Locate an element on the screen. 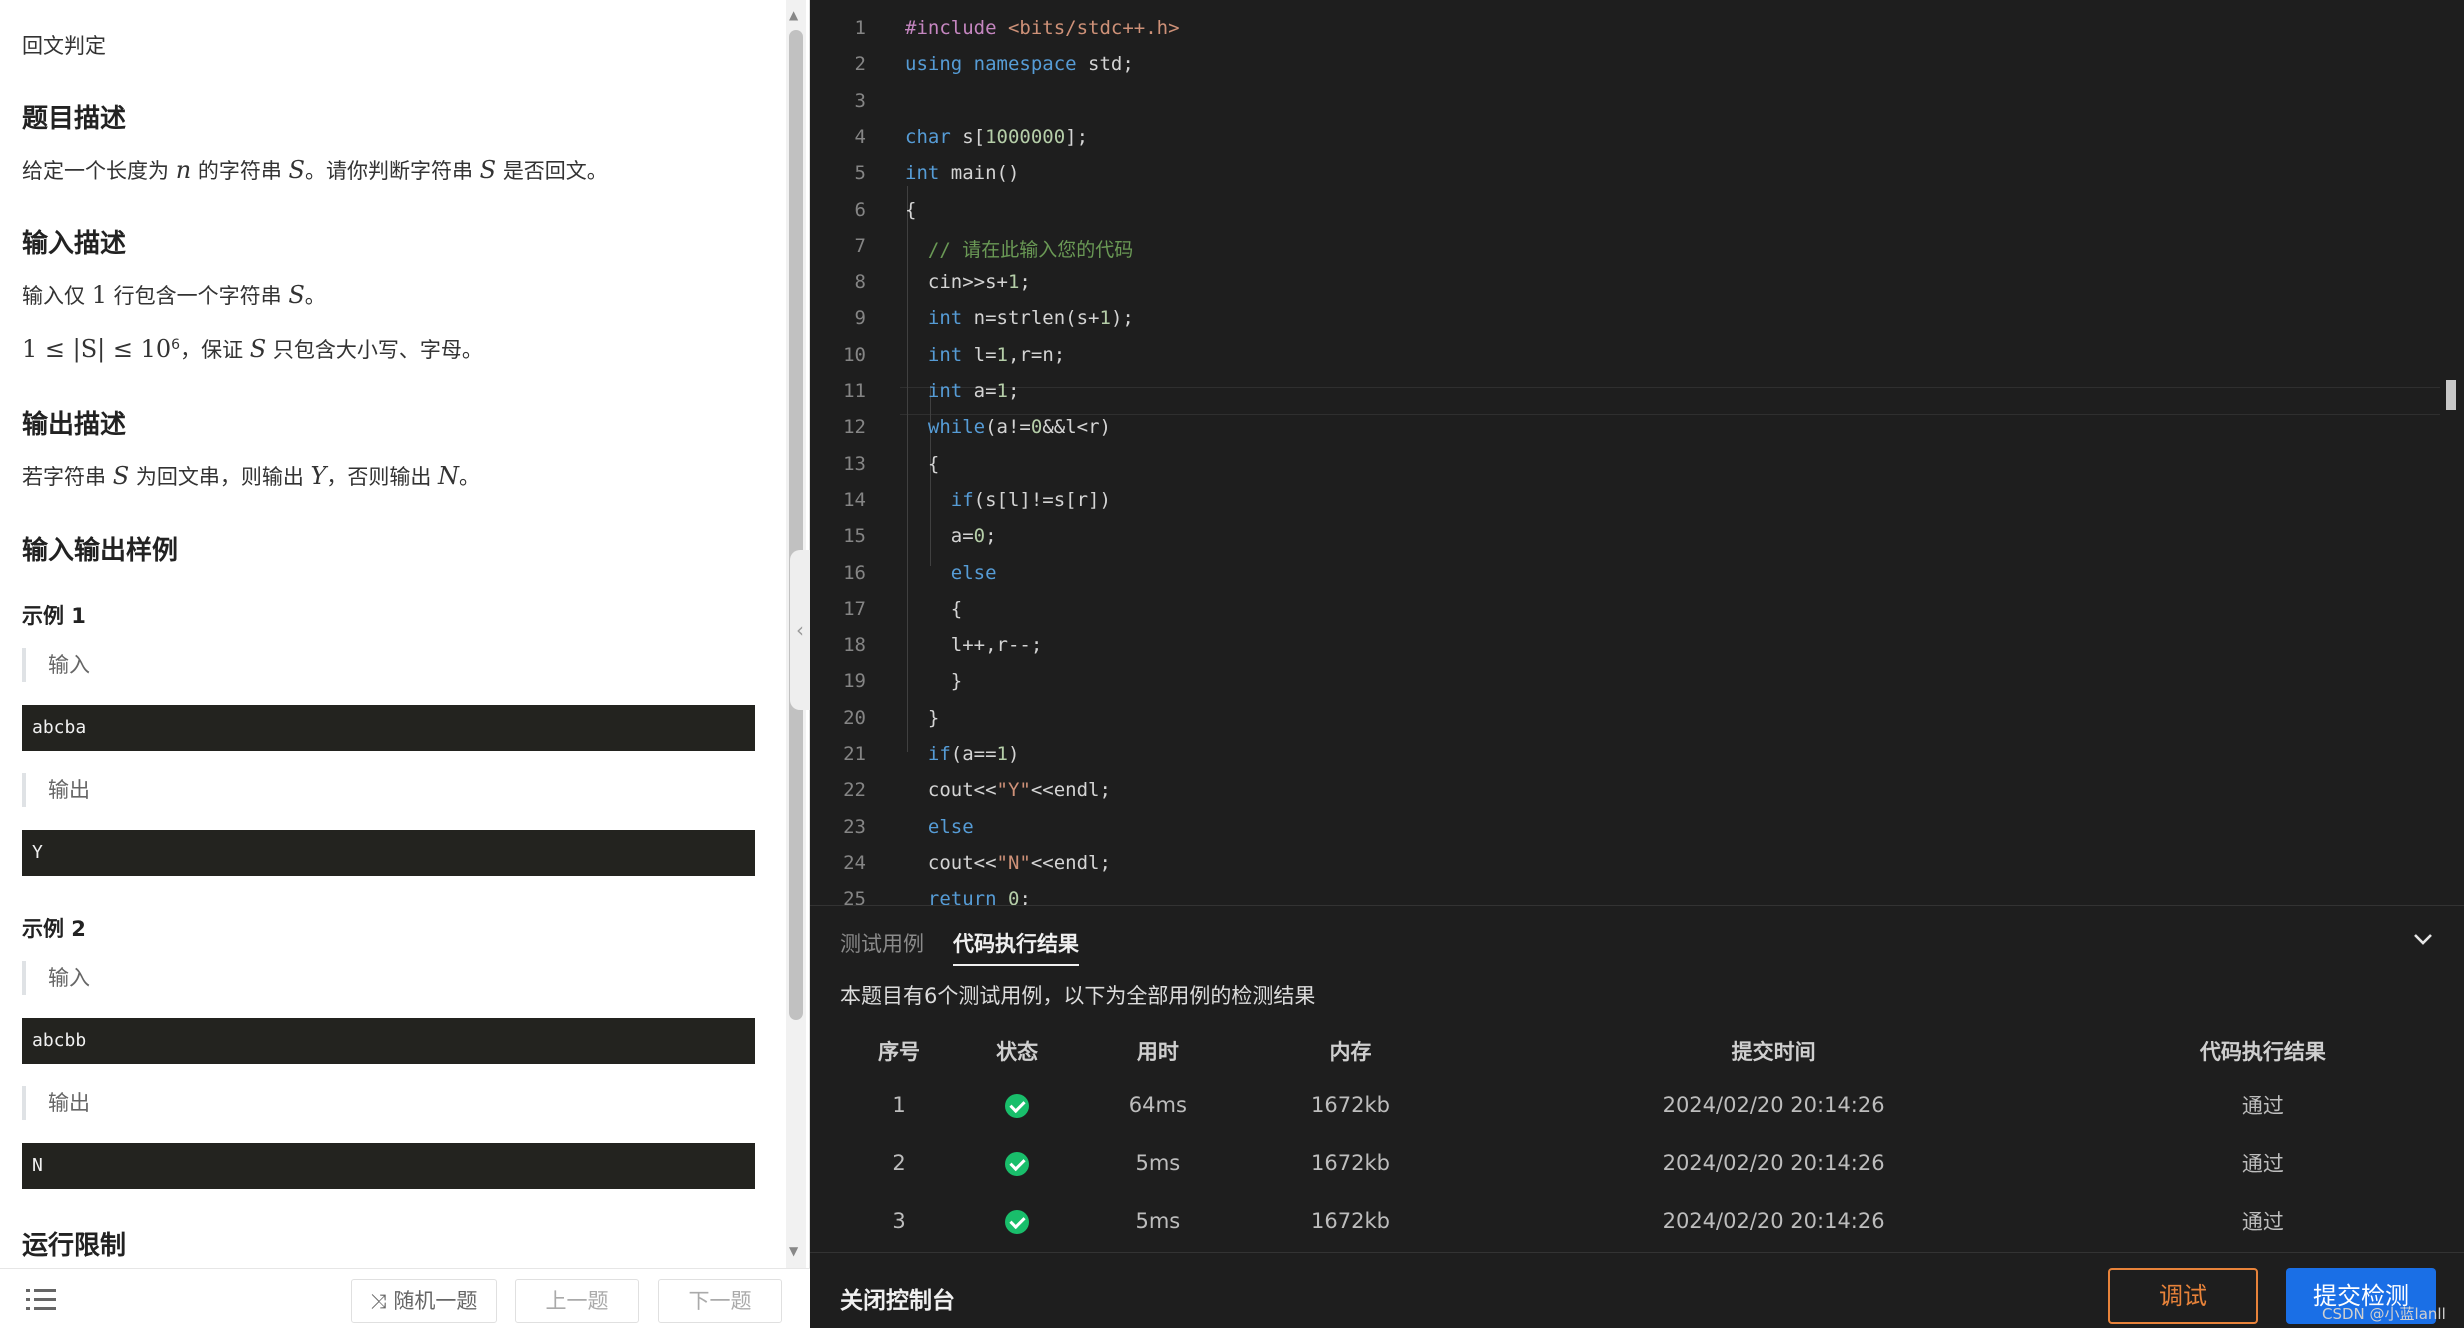 This screenshot has height=1328, width=2464. section-samples-title: 输入输出样例 is located at coordinates (100, 551).